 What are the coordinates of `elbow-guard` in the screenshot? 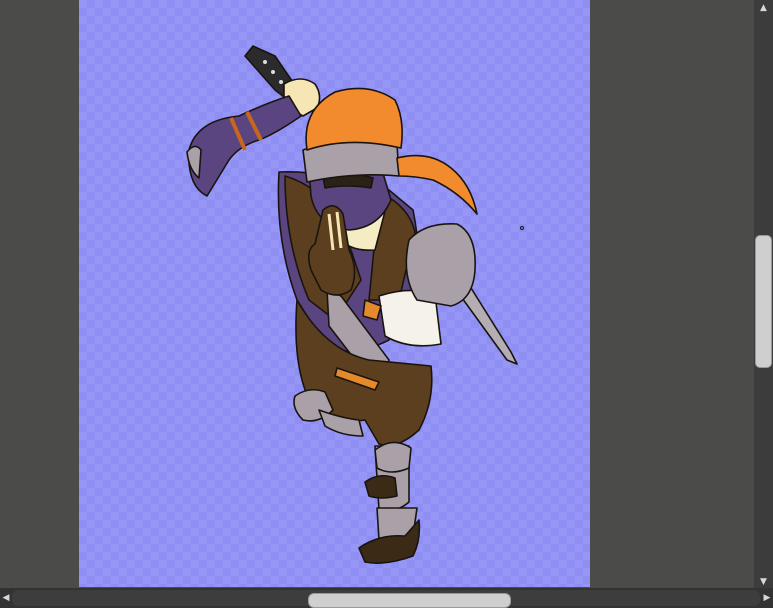 It's located at (194, 162).